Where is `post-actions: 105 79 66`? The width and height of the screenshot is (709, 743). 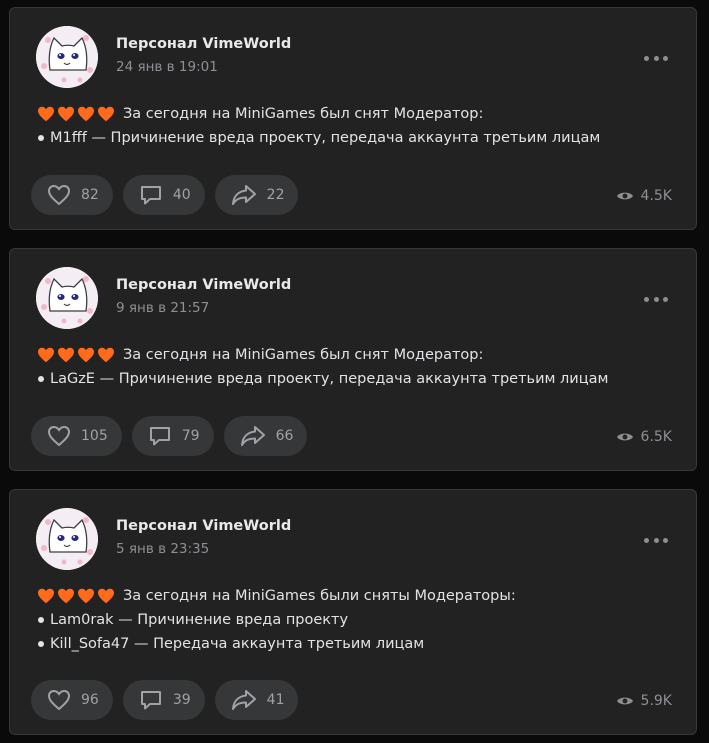
post-actions: 105 79 66 is located at coordinates (169, 436).